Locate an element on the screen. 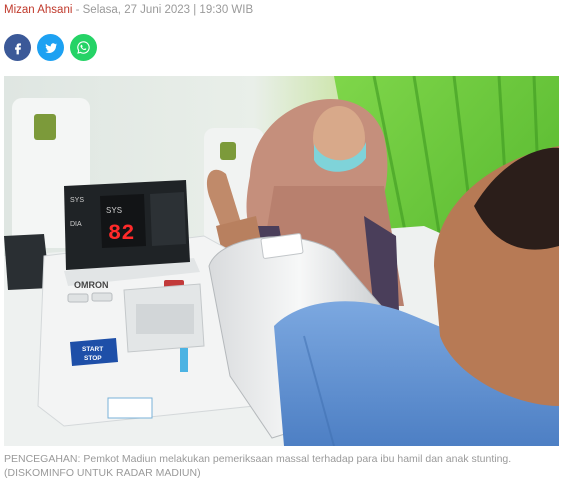  device-brand: OMRON is located at coordinates (91, 285).